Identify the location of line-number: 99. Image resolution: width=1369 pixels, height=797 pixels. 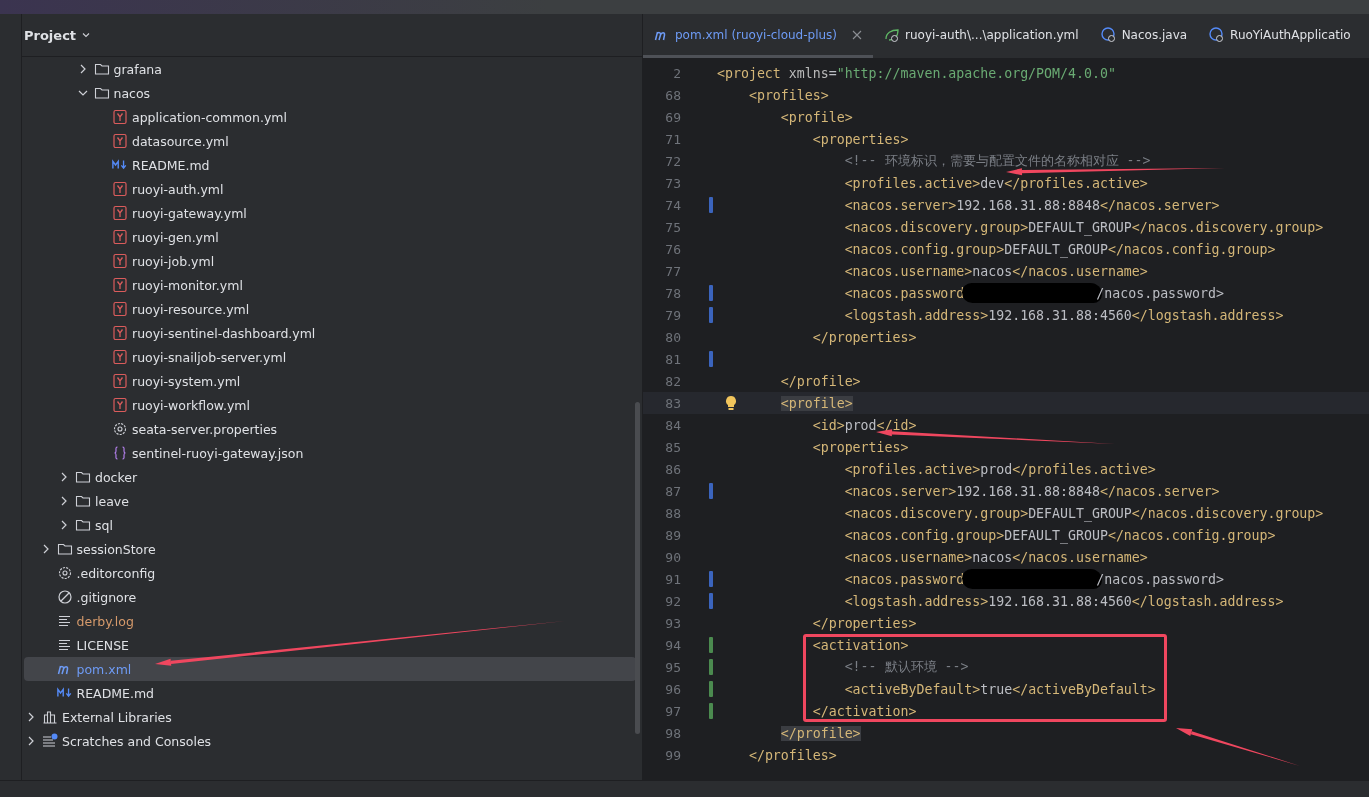
(672, 755).